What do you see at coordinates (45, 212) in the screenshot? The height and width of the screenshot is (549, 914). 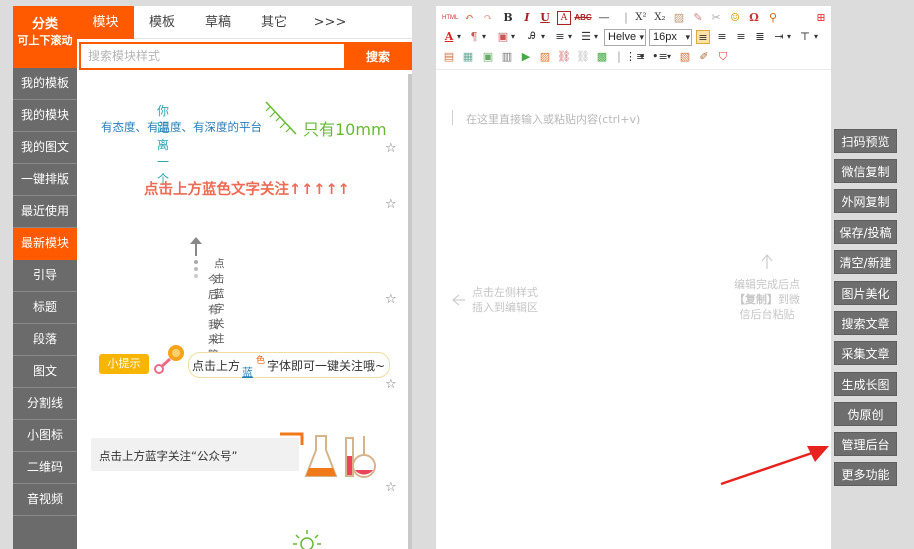 I see `sidebar-item-recent: 最近使用` at bounding box center [45, 212].